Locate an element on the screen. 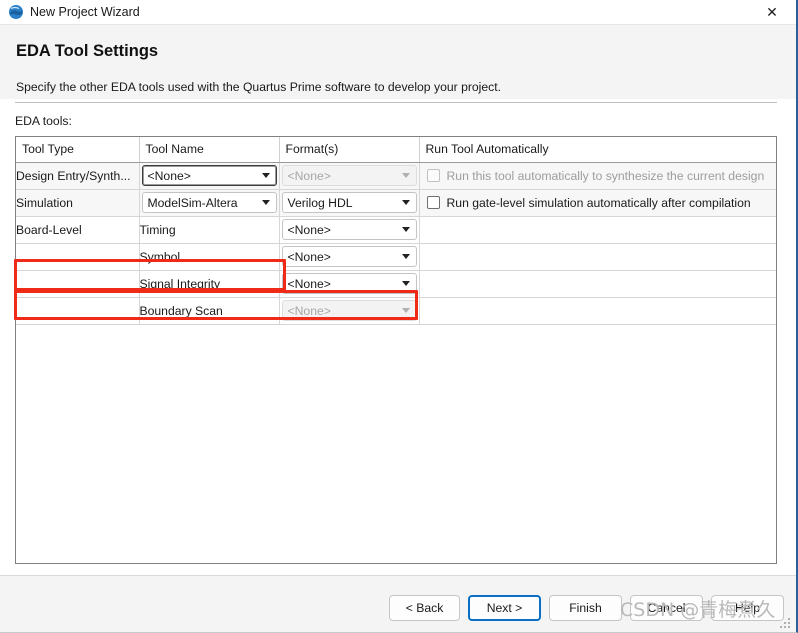  tool-name-dropdown-simulation: ModelSim-Altera is located at coordinates (209, 202).